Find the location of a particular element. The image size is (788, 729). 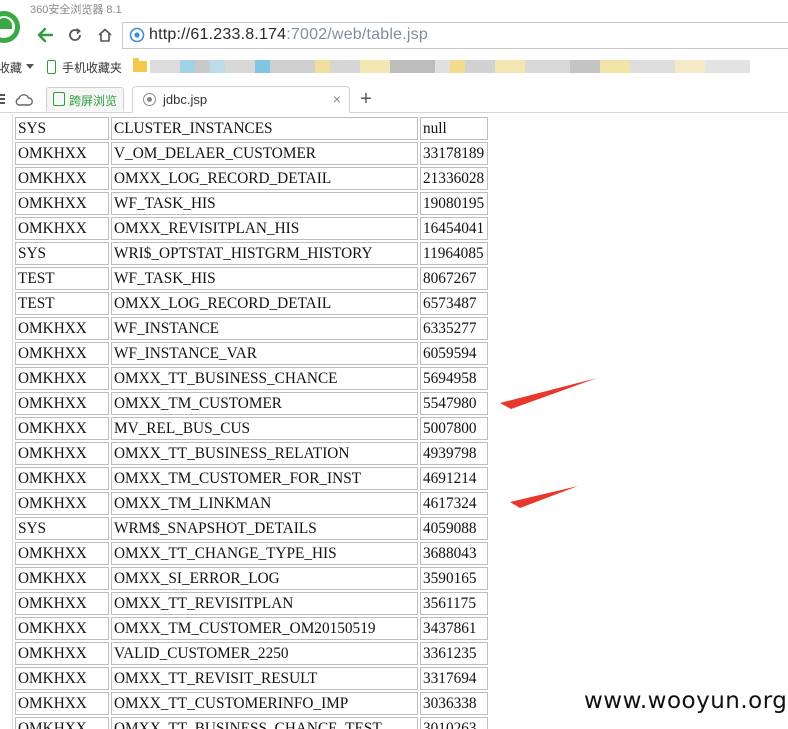

tab-split-view: 跨屏浏览 is located at coordinates (85, 99).